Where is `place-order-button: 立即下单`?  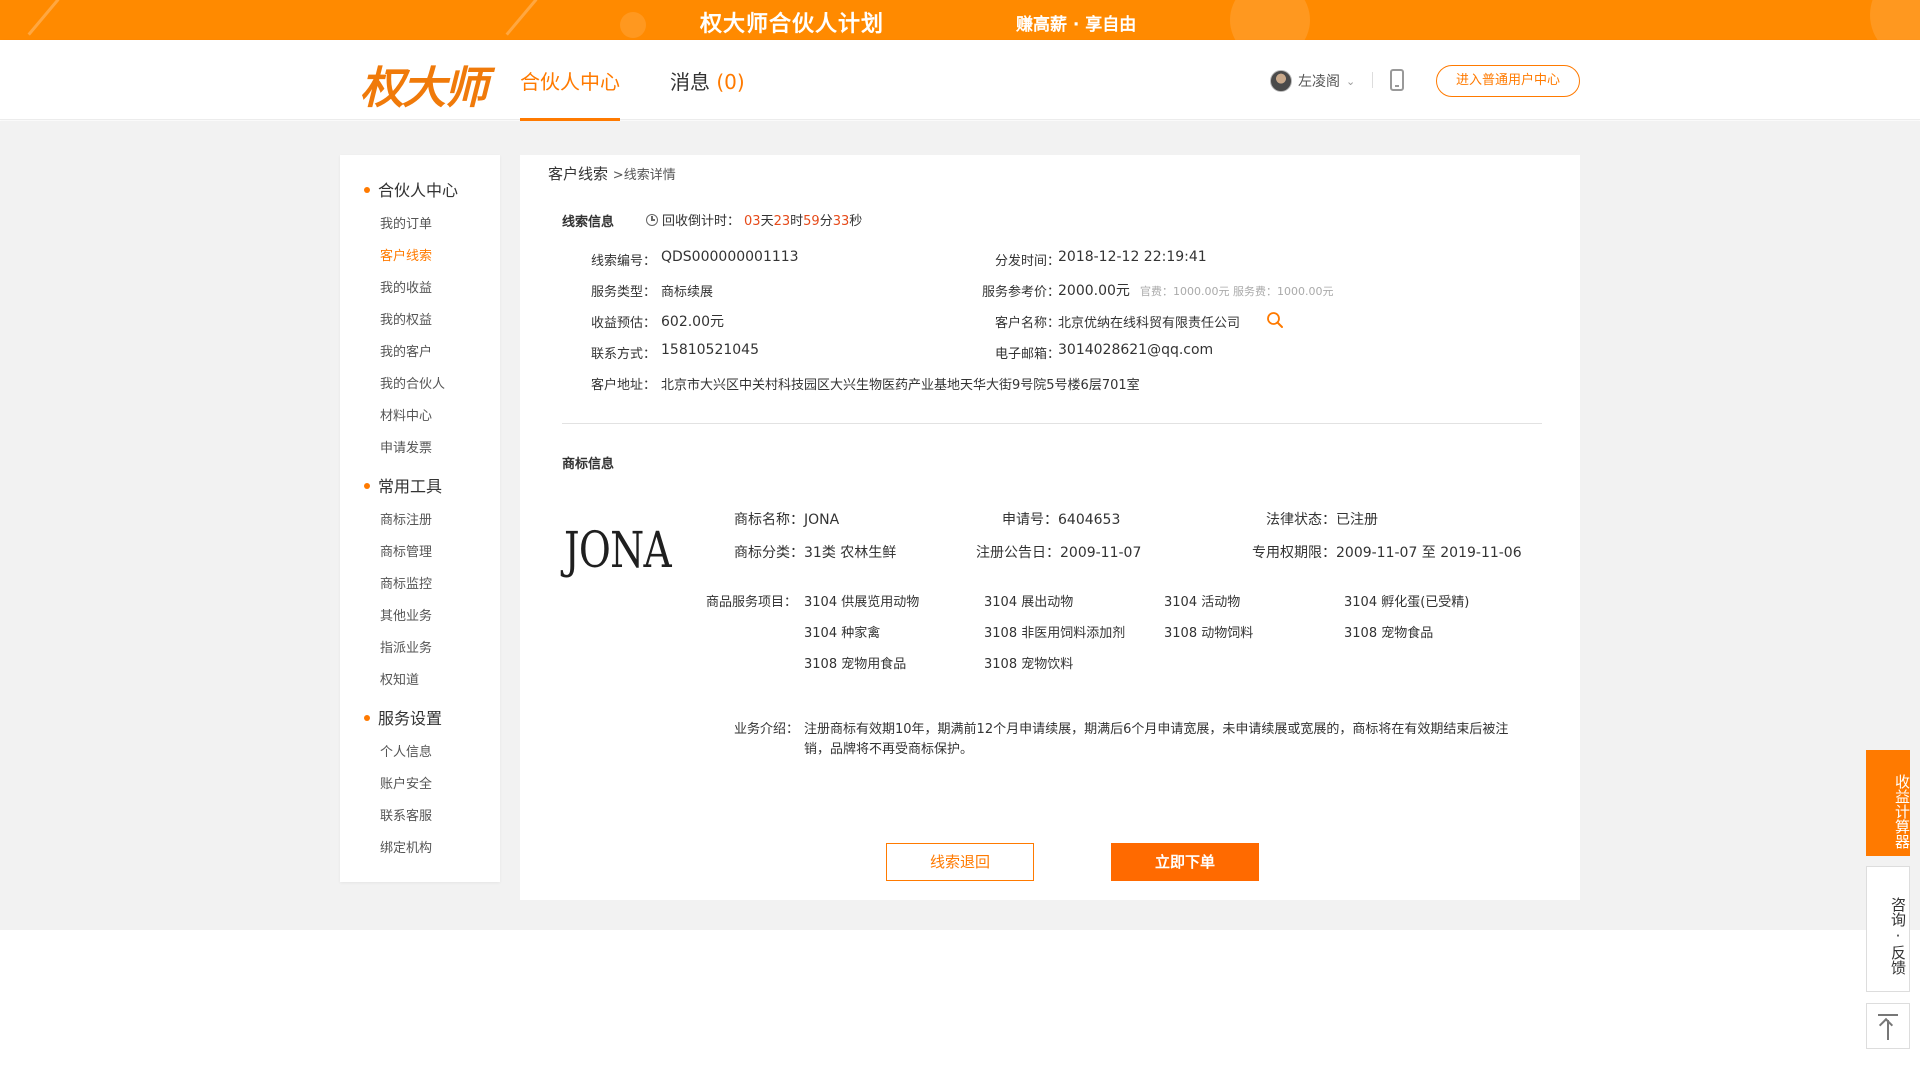 place-order-button: 立即下单 is located at coordinates (1185, 862).